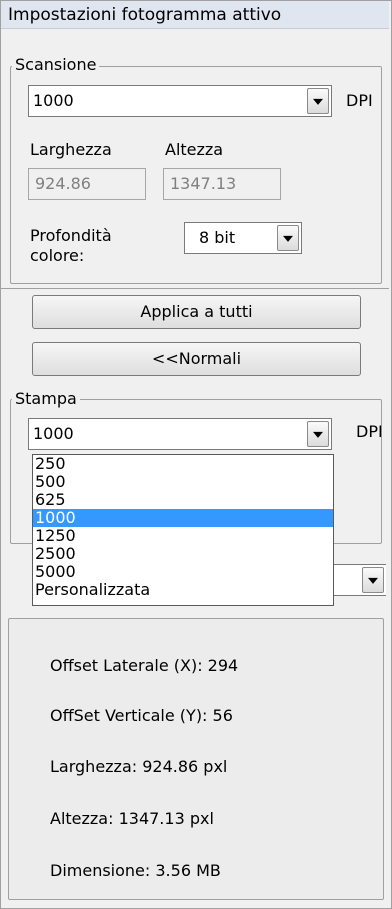 Image resolution: width=392 pixels, height=909 pixels. I want to click on color-depth-value: 8 bit, so click(217, 237).